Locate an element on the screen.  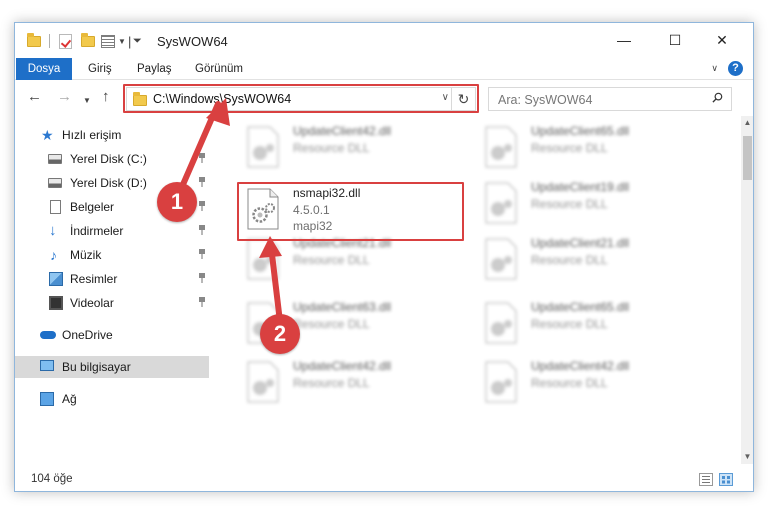
item-count: 104 öğe is located at coordinates (52, 479).